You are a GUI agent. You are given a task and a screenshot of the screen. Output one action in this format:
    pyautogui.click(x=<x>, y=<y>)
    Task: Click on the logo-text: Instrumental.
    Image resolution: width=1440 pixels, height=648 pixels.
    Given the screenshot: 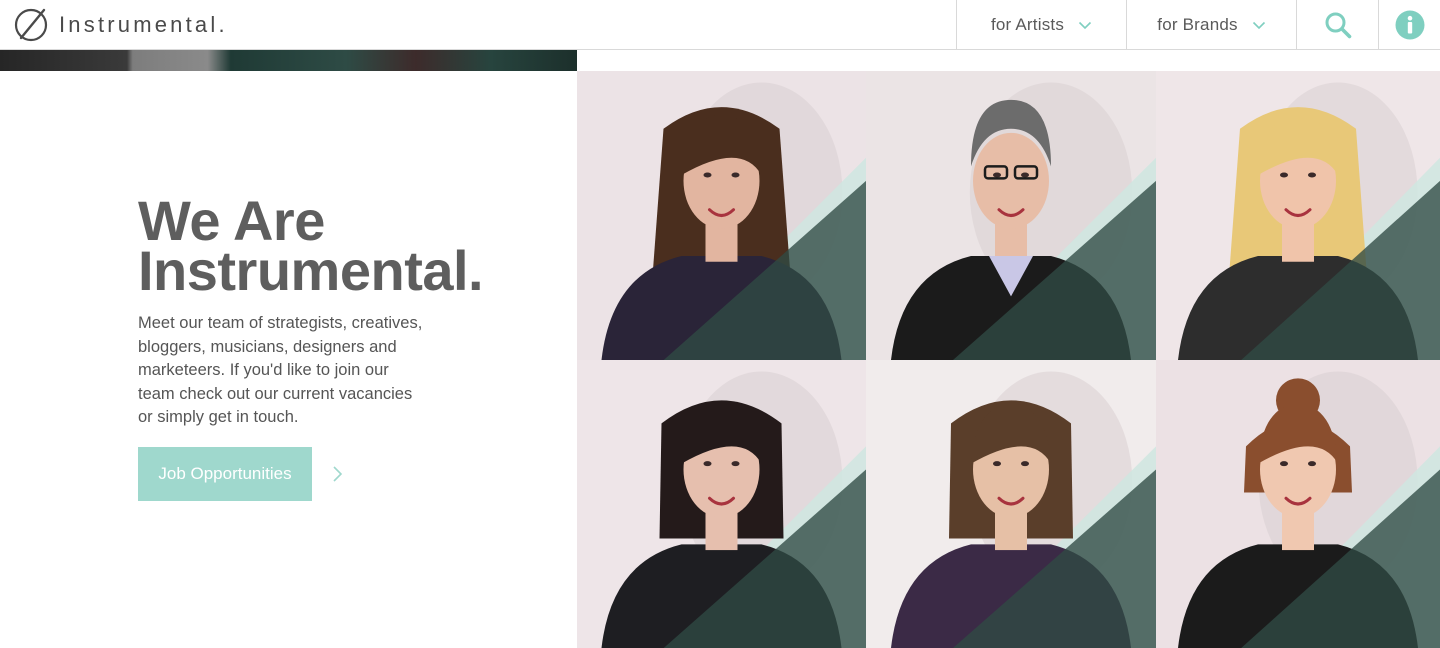 What is the action you would take?
    pyautogui.click(x=143, y=24)
    